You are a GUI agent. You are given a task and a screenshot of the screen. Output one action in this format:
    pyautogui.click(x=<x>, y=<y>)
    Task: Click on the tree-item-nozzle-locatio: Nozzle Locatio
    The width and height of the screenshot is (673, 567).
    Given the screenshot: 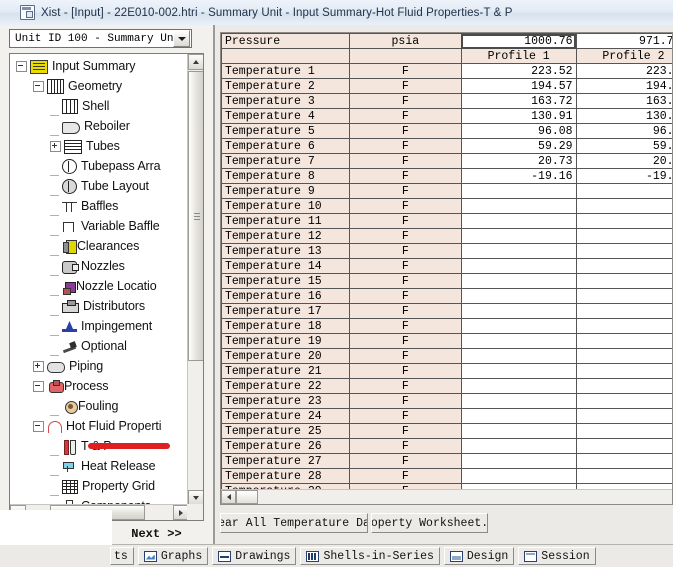 What is the action you would take?
    pyautogui.click(x=99, y=286)
    